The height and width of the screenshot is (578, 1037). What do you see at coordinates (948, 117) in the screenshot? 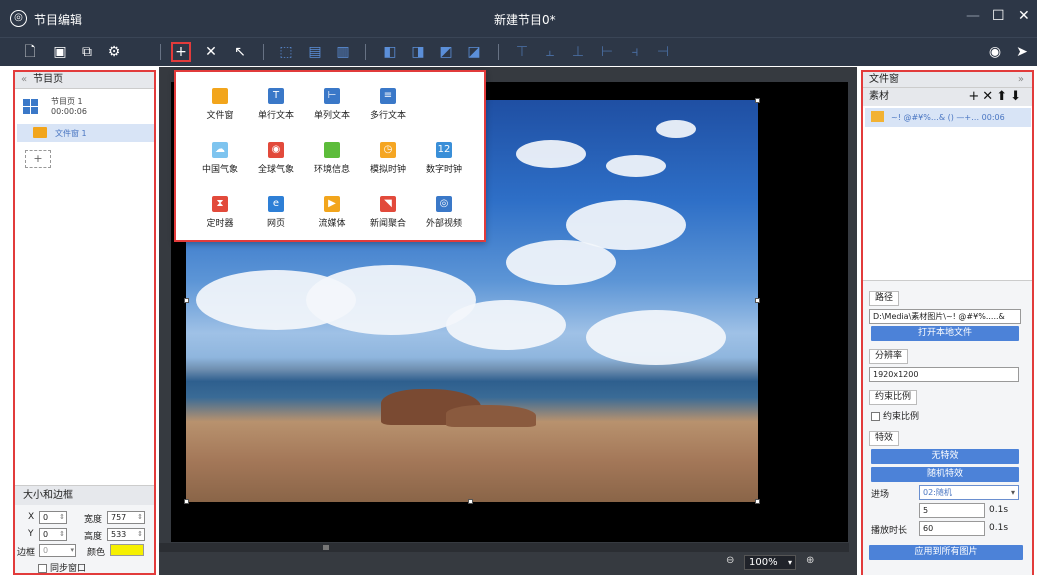
I see `material-item: ~! @#¥%…& () —+… 00:06` at bounding box center [948, 117].